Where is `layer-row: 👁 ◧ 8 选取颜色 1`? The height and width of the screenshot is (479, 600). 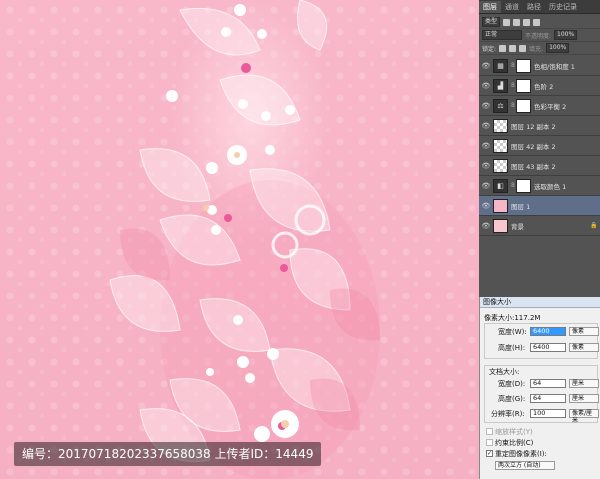 layer-row: 👁 ◧ 8 选取颜色 1 is located at coordinates (539, 186).